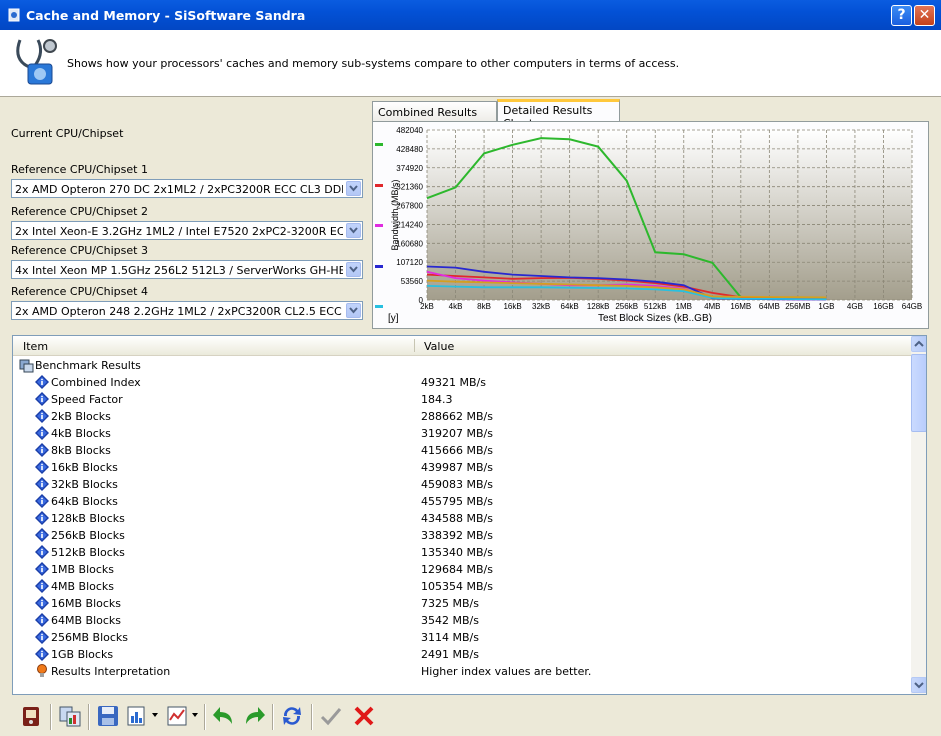 The image size is (941, 736). I want to click on y-tick-label: 374920, so click(409, 168).